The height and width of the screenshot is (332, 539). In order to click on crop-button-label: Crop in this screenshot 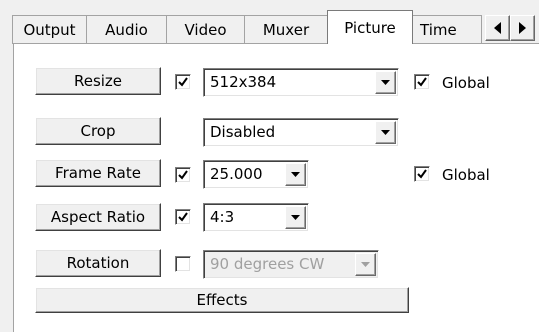, I will do `click(98, 131)`.